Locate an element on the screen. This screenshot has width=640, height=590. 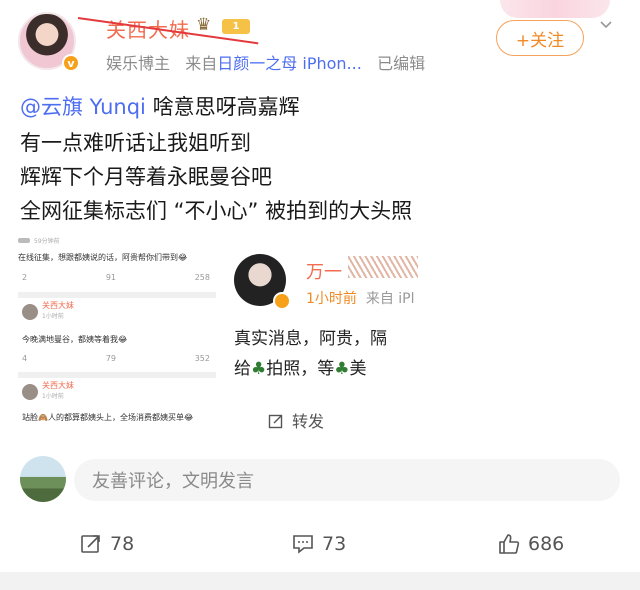
bottom-divider is located at coordinates (320, 581).